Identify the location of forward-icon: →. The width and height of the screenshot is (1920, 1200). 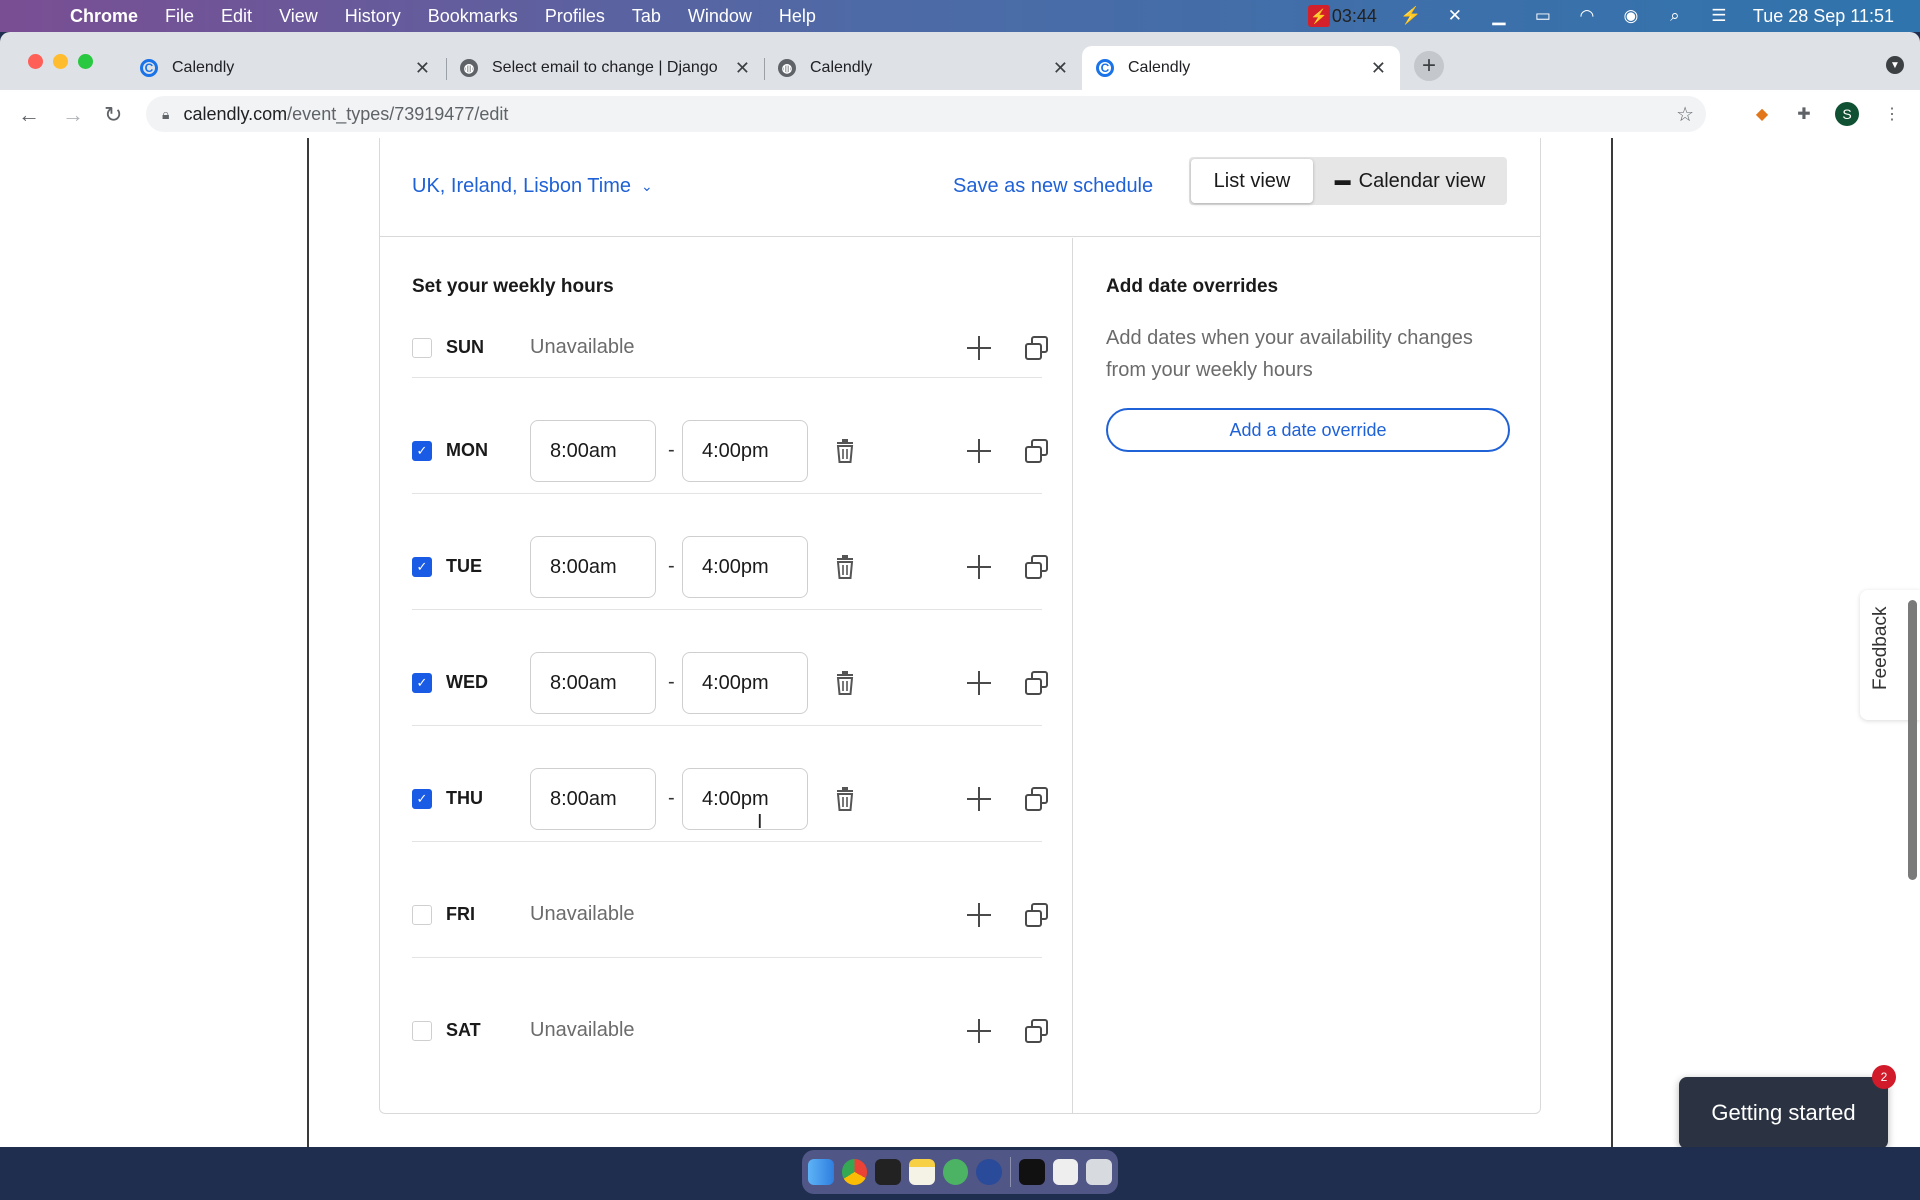
(73, 115).